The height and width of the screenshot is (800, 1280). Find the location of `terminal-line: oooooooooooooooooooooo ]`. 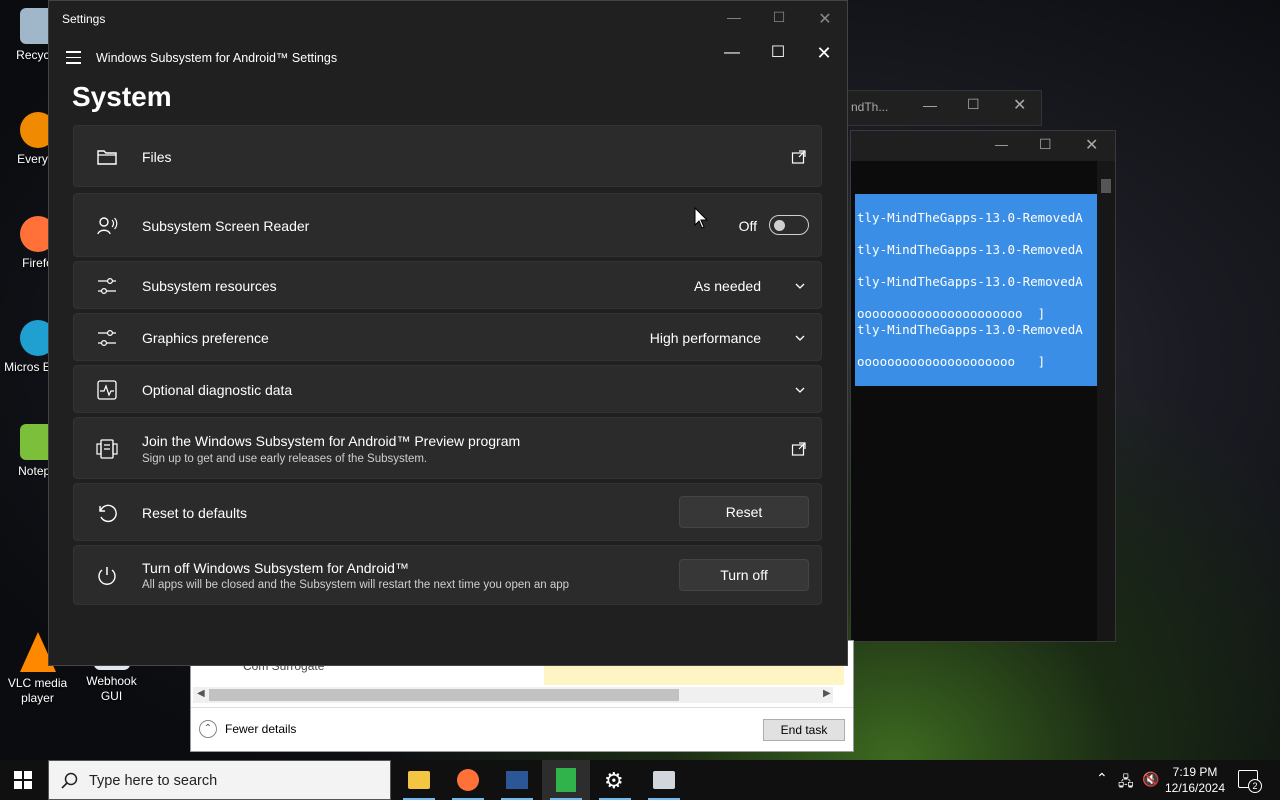

terminal-line: oooooooooooooooooooooo ] is located at coordinates (951, 313).